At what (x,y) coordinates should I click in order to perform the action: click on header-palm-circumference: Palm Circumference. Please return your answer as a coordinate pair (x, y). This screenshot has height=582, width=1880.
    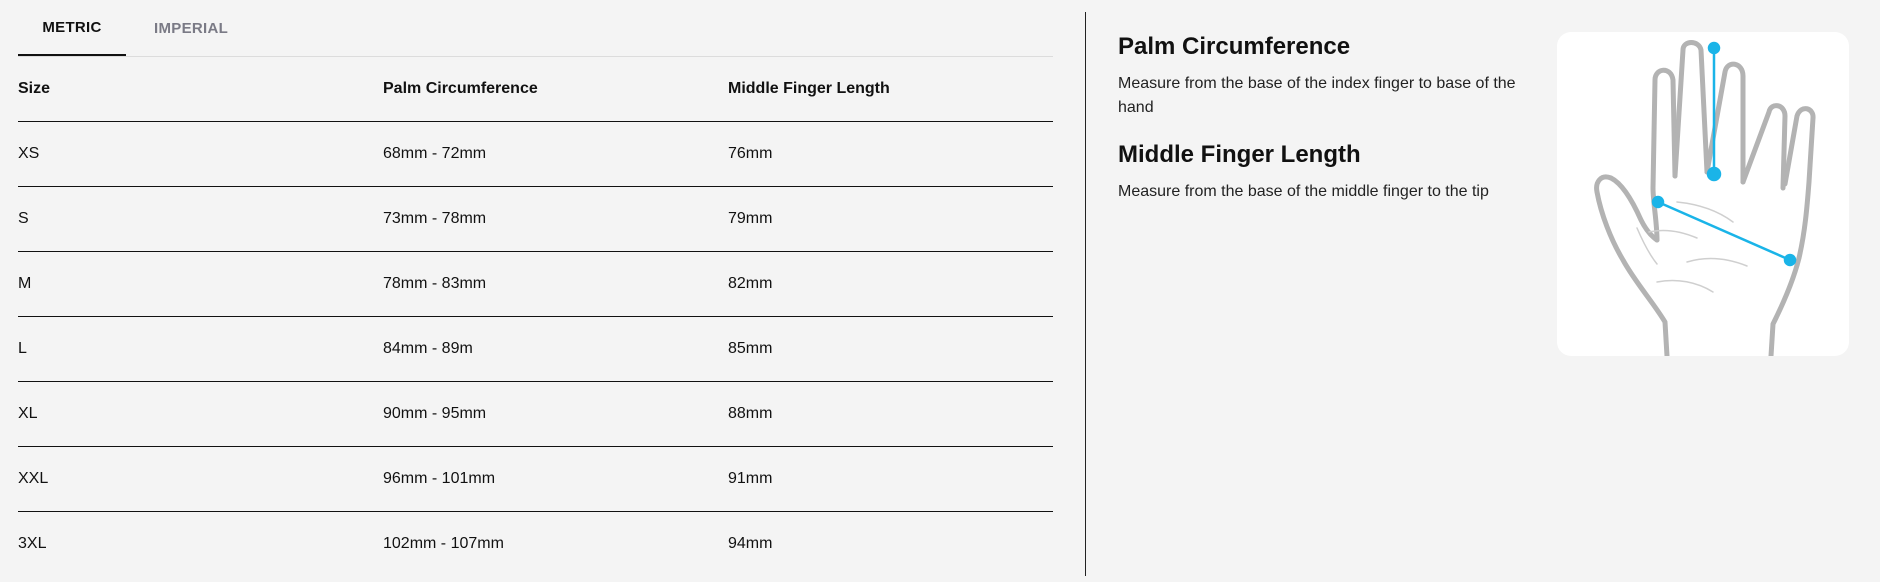
    Looking at the image, I should click on (555, 89).